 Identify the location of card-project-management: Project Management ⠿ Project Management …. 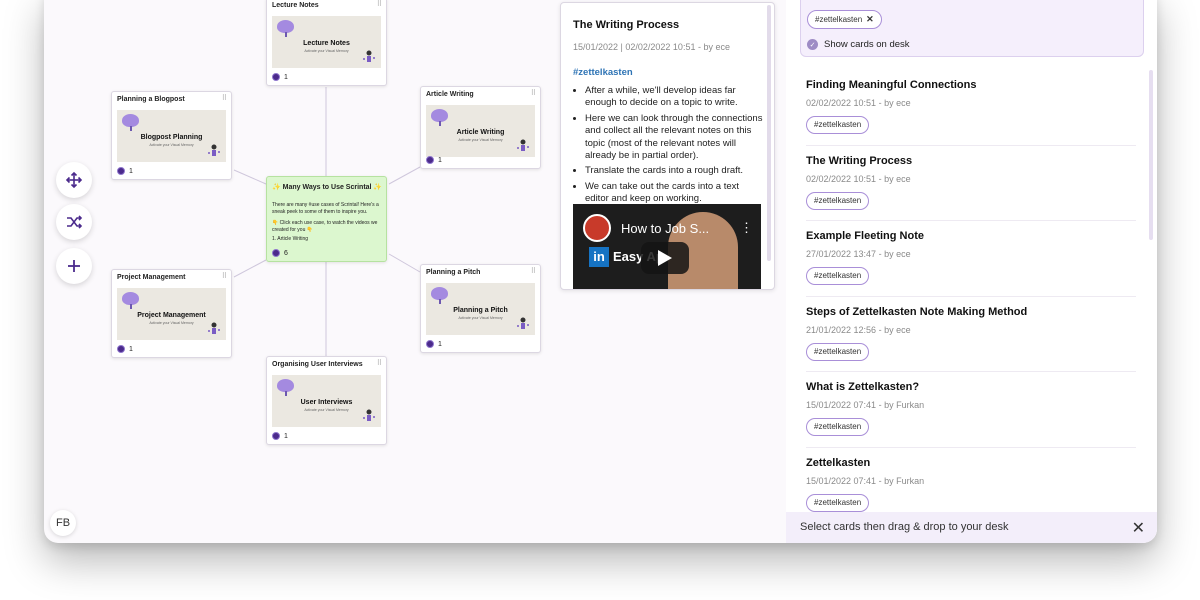
(171, 313).